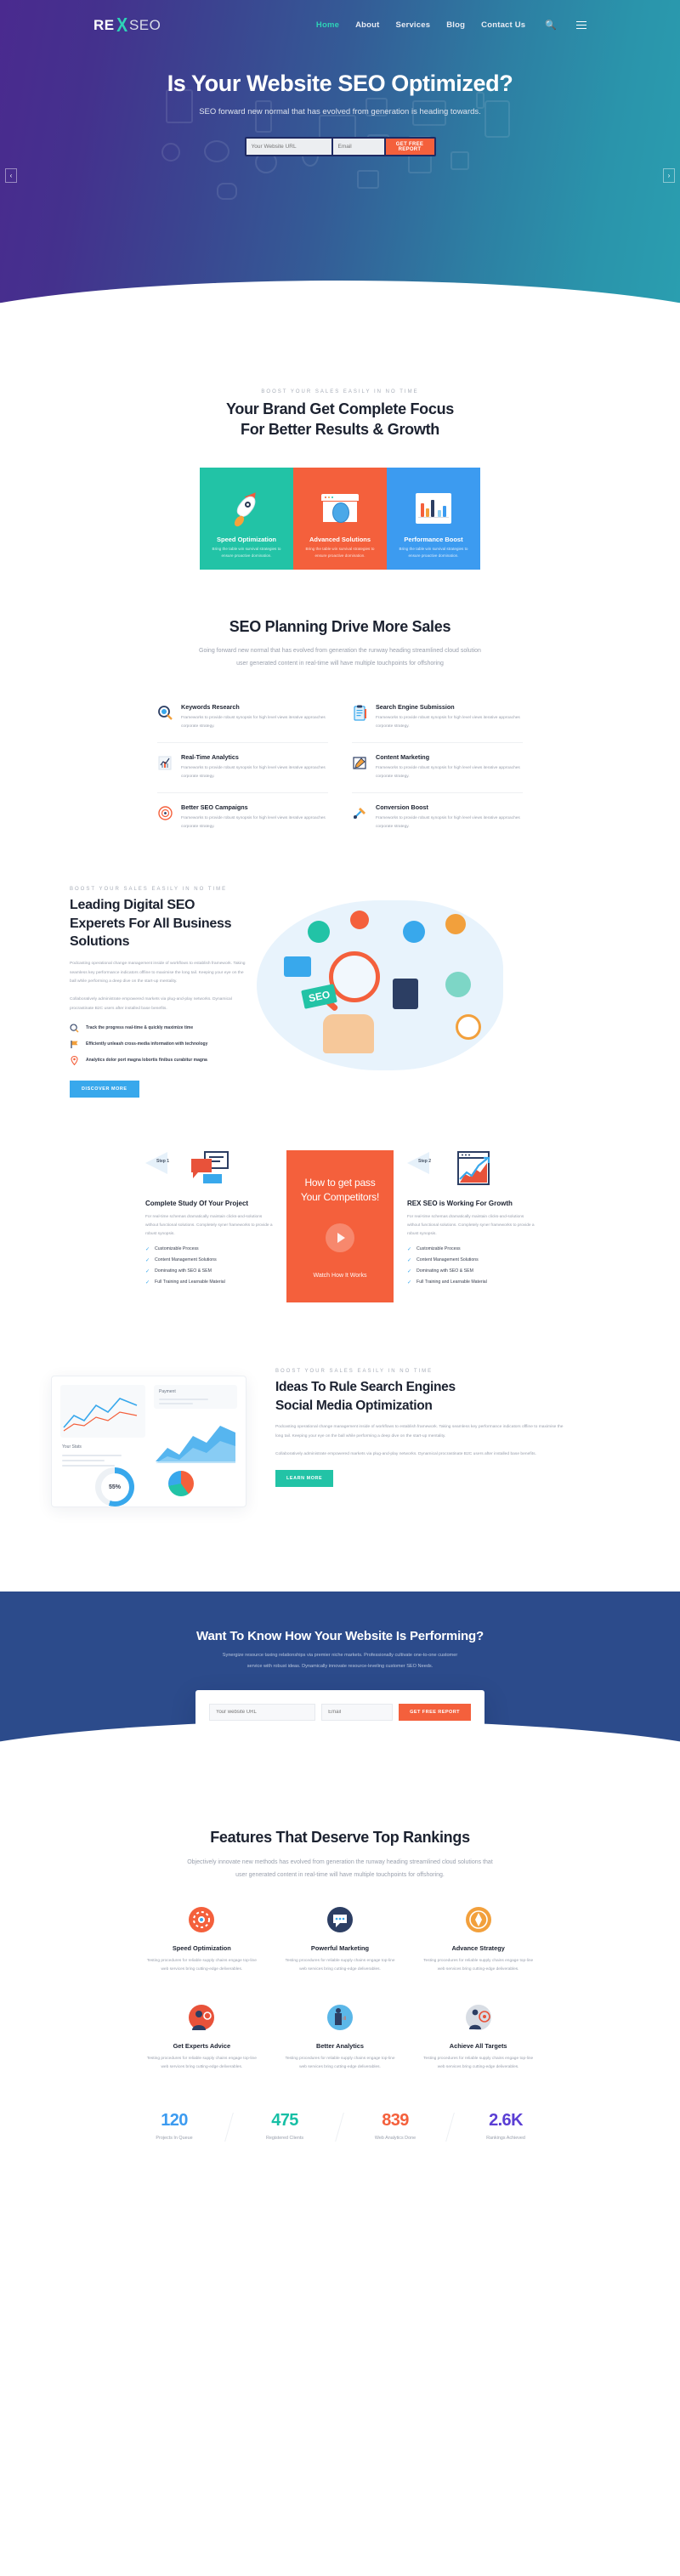  What do you see at coordinates (581, 25) in the screenshot?
I see `hamburger-icon` at bounding box center [581, 25].